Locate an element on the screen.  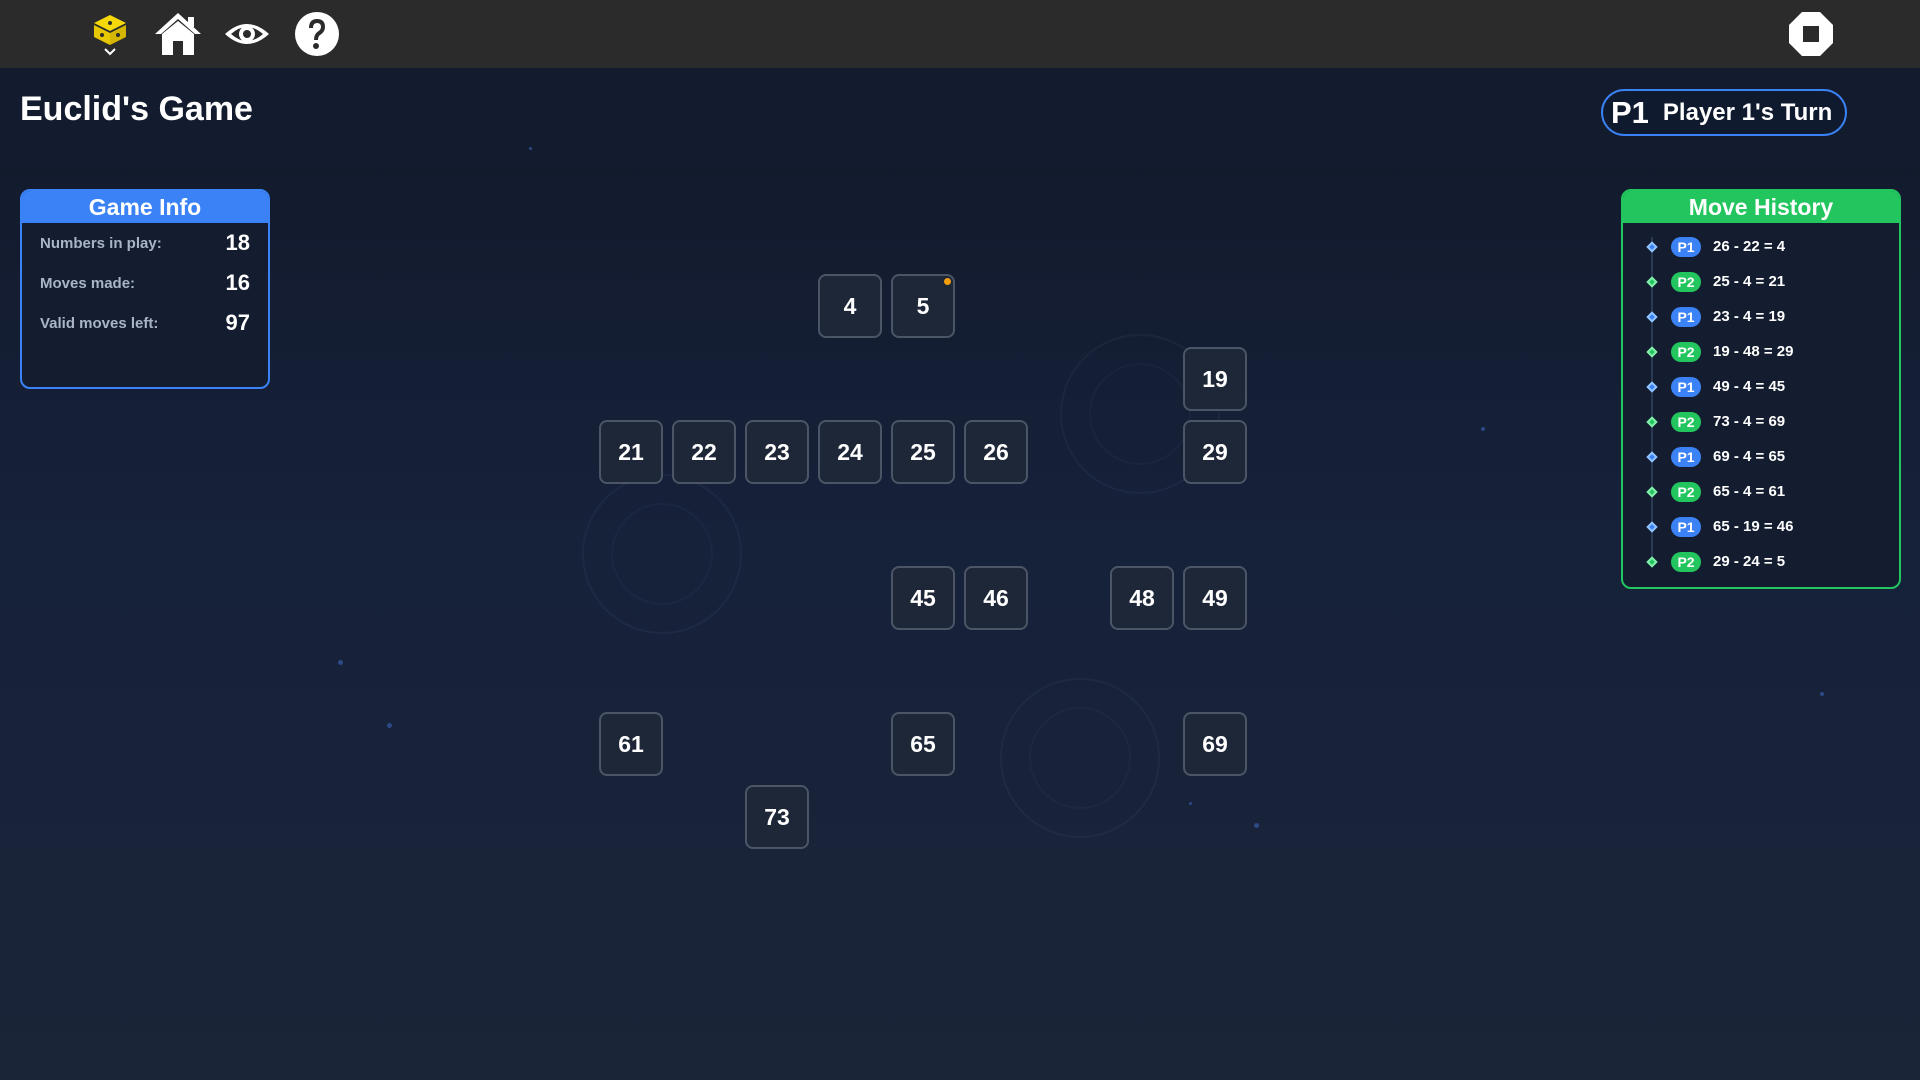
tile-number: 73 is located at coordinates (777, 816).